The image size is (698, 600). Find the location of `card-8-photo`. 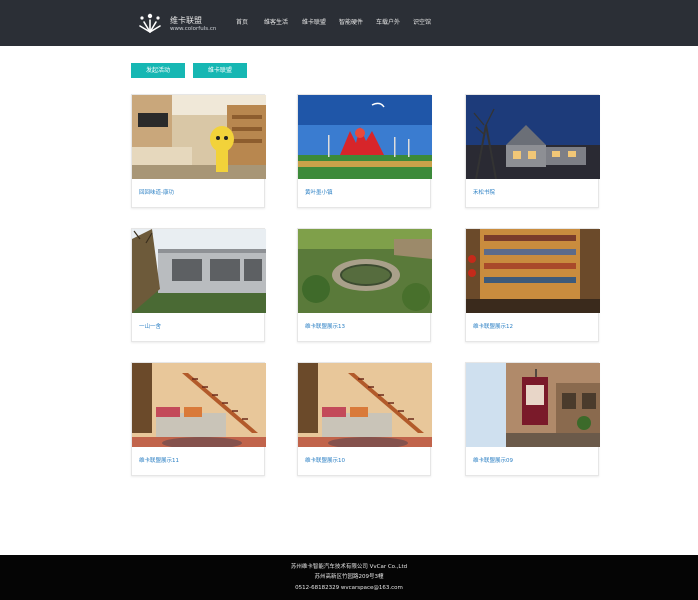

card-8-photo is located at coordinates (365, 405).